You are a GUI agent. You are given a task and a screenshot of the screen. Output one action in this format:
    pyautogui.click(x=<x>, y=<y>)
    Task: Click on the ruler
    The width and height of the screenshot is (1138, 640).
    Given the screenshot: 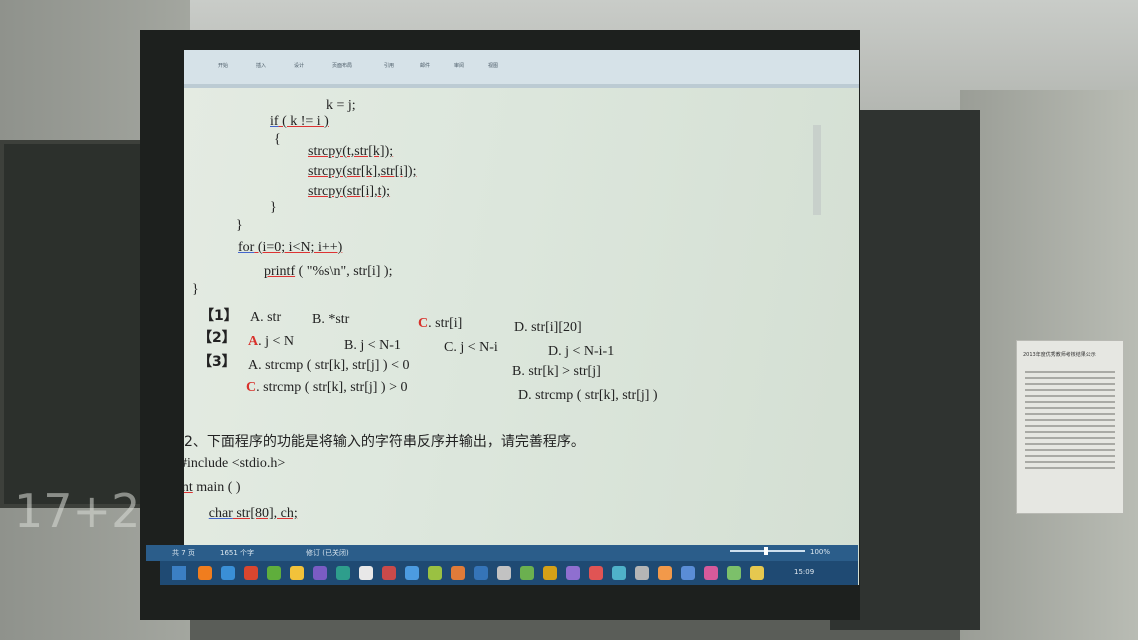 What is the action you would take?
    pyautogui.click(x=521, y=86)
    